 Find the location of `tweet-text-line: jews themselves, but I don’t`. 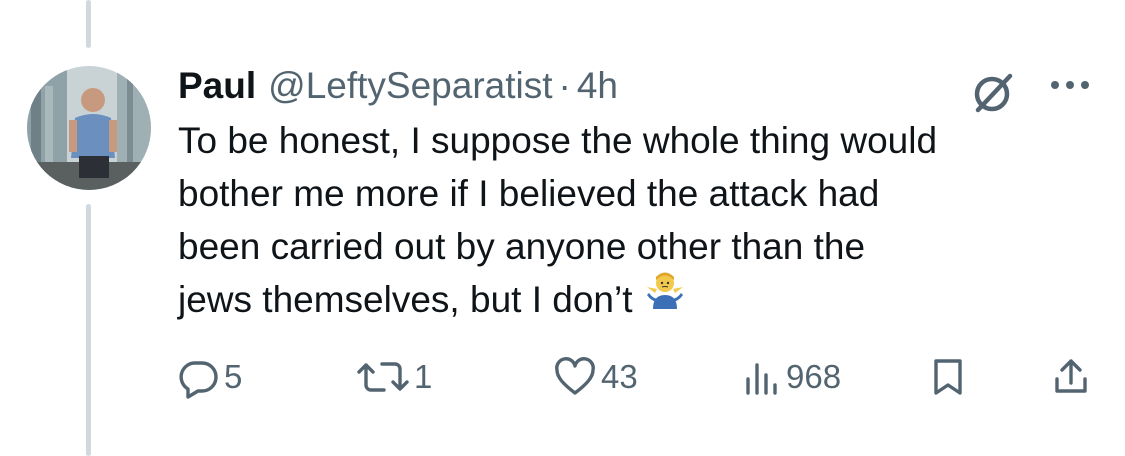

tweet-text-line: jews themselves, but I don’t is located at coordinates (638, 299).